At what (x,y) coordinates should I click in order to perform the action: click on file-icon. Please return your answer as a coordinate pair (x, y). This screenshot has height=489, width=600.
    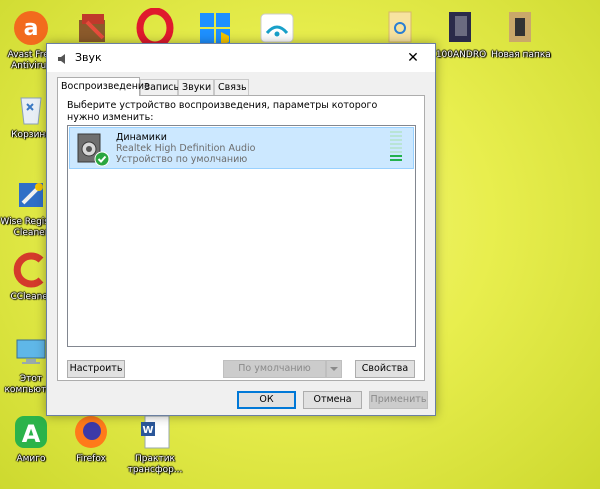
    Looking at the image, I should click on (399, 28).